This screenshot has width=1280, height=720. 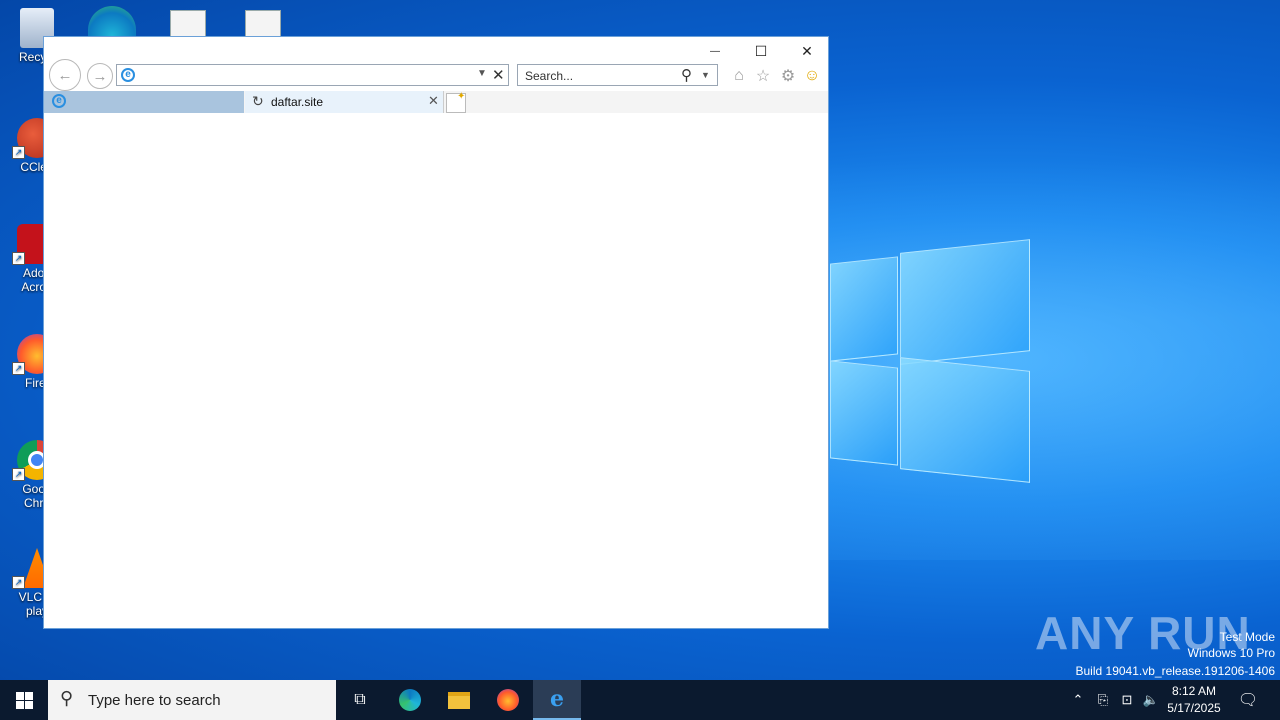 I want to click on search-box: Search... ⚲ ▼, so click(x=617, y=75).